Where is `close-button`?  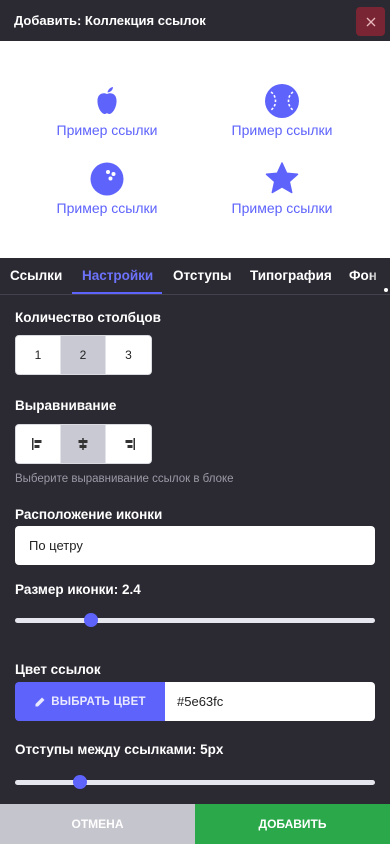
close-button is located at coordinates (370, 21).